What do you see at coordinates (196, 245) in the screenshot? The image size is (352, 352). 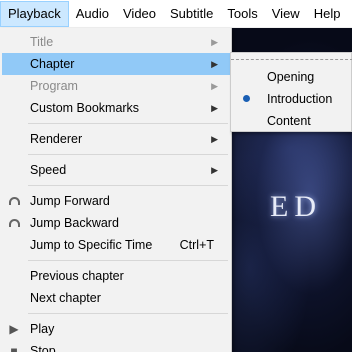 I see `shortcut-label: Ctrl+T` at bounding box center [196, 245].